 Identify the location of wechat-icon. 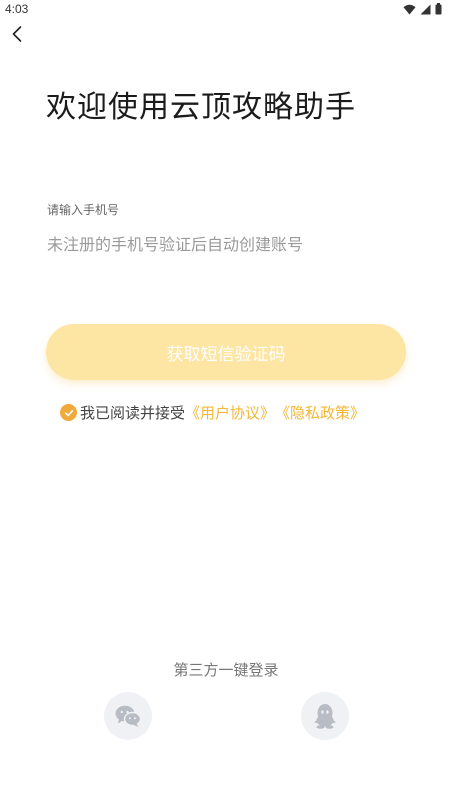
(128, 716).